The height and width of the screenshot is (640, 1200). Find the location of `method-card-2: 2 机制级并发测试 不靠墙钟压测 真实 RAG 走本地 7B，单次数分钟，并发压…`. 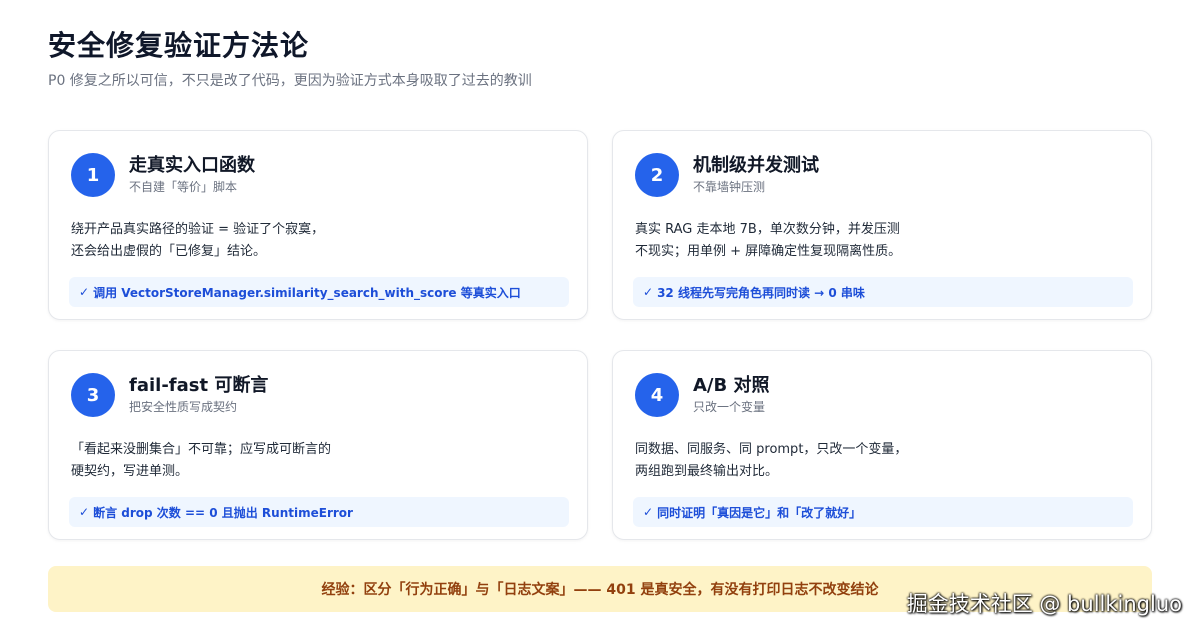

method-card-2: 2 机制级并发测试 不靠墙钟压测 真实 RAG 走本地 7B，单次数分钟，并发压… is located at coordinates (882, 225).